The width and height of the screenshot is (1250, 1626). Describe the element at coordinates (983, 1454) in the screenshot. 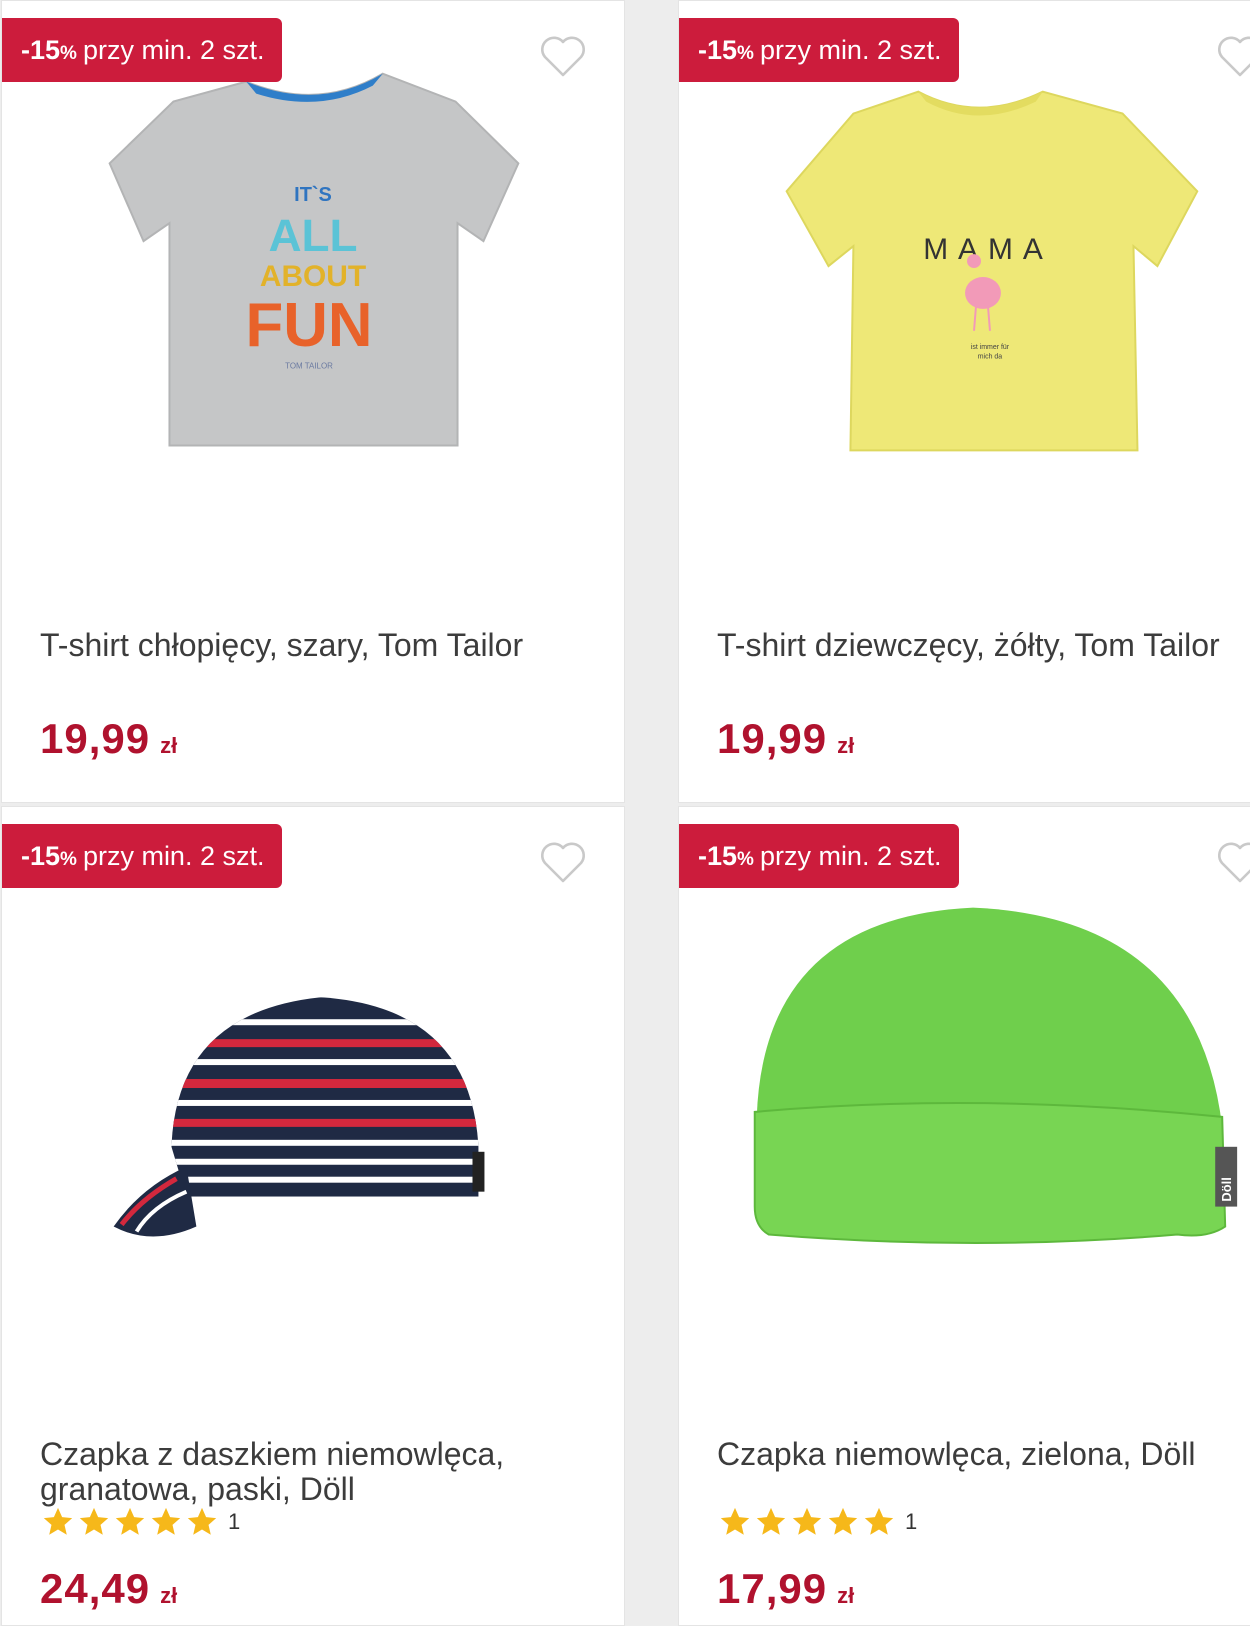

I see `product-title: Czapka niemowlęca, zielona, Döll` at that location.